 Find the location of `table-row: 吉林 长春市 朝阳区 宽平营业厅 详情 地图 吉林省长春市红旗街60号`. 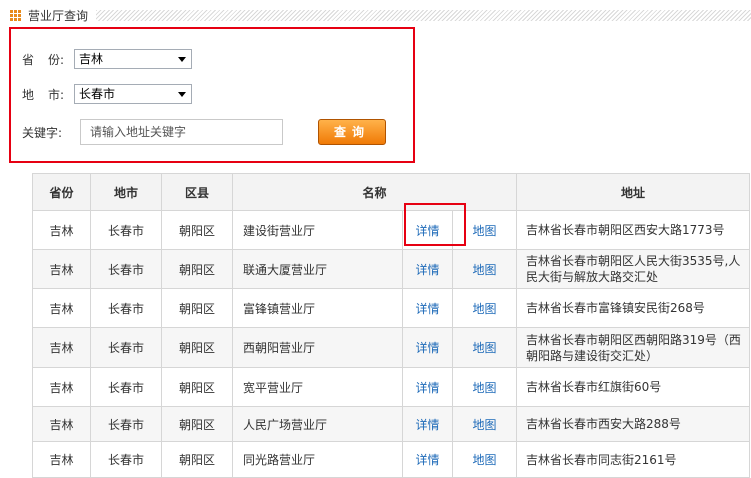

table-row: 吉林 长春市 朝阳区 宽平营业厅 详情 地图 吉林省长春市红旗街60号 is located at coordinates (391, 387).